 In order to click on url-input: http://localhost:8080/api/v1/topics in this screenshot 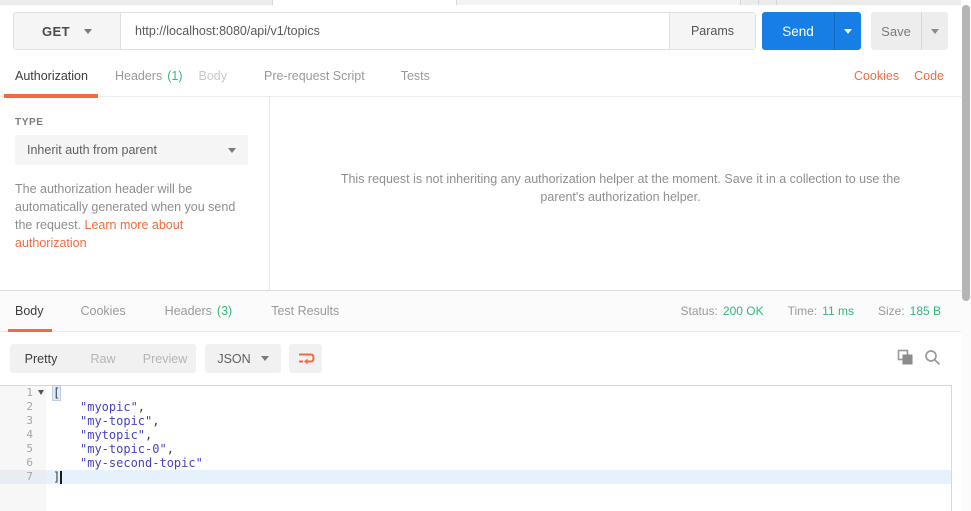, I will do `click(395, 31)`.